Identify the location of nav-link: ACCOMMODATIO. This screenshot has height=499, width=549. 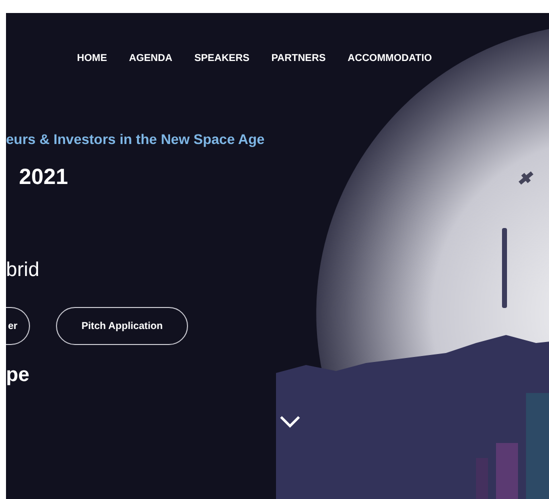
(390, 58).